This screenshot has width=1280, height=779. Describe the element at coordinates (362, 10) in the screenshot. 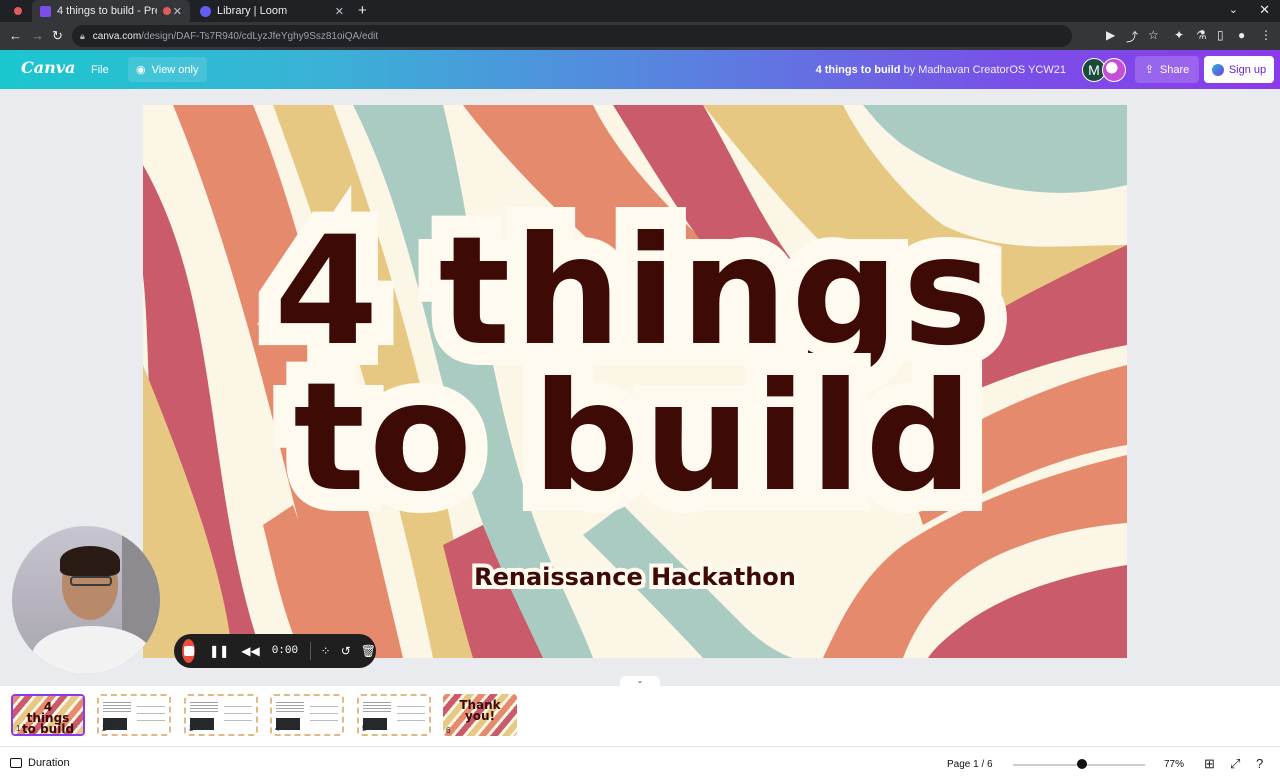

I see `new-tab-icon: +` at that location.